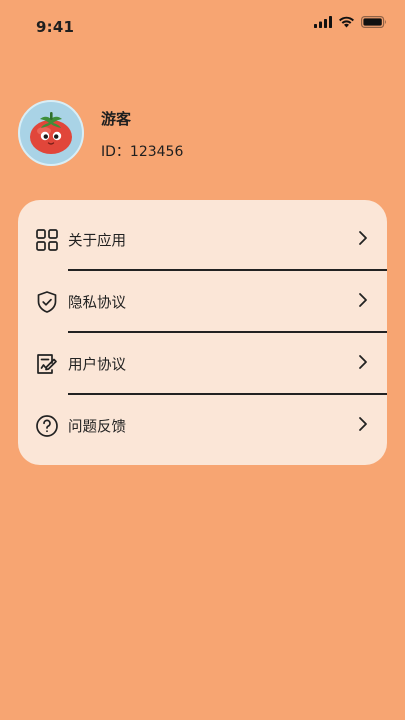 The width and height of the screenshot is (405, 720). Describe the element at coordinates (374, 22) in the screenshot. I see `battery-icon` at that location.